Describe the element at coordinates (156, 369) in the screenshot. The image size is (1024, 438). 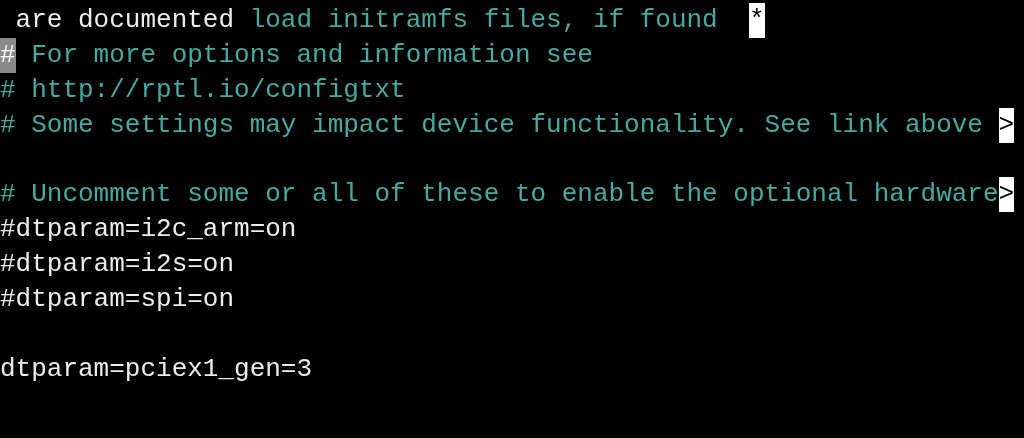
I see `code-text: dtparam=pciex1_gen=3` at that location.